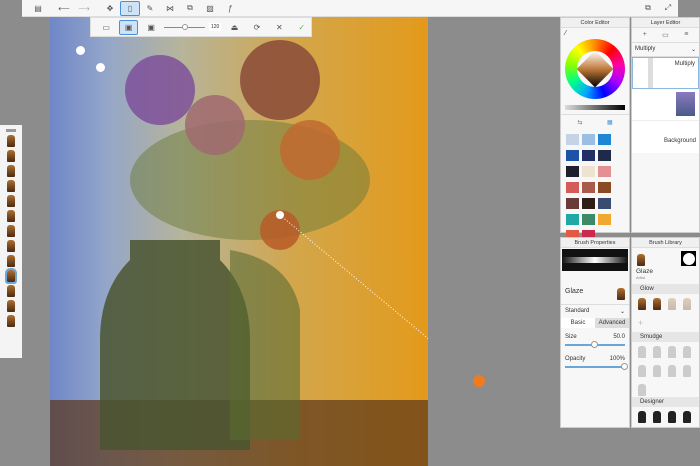 The width and height of the screenshot is (700, 466). Describe the element at coordinates (230, 8) in the screenshot. I see `curve-icon: ƒ` at that location.